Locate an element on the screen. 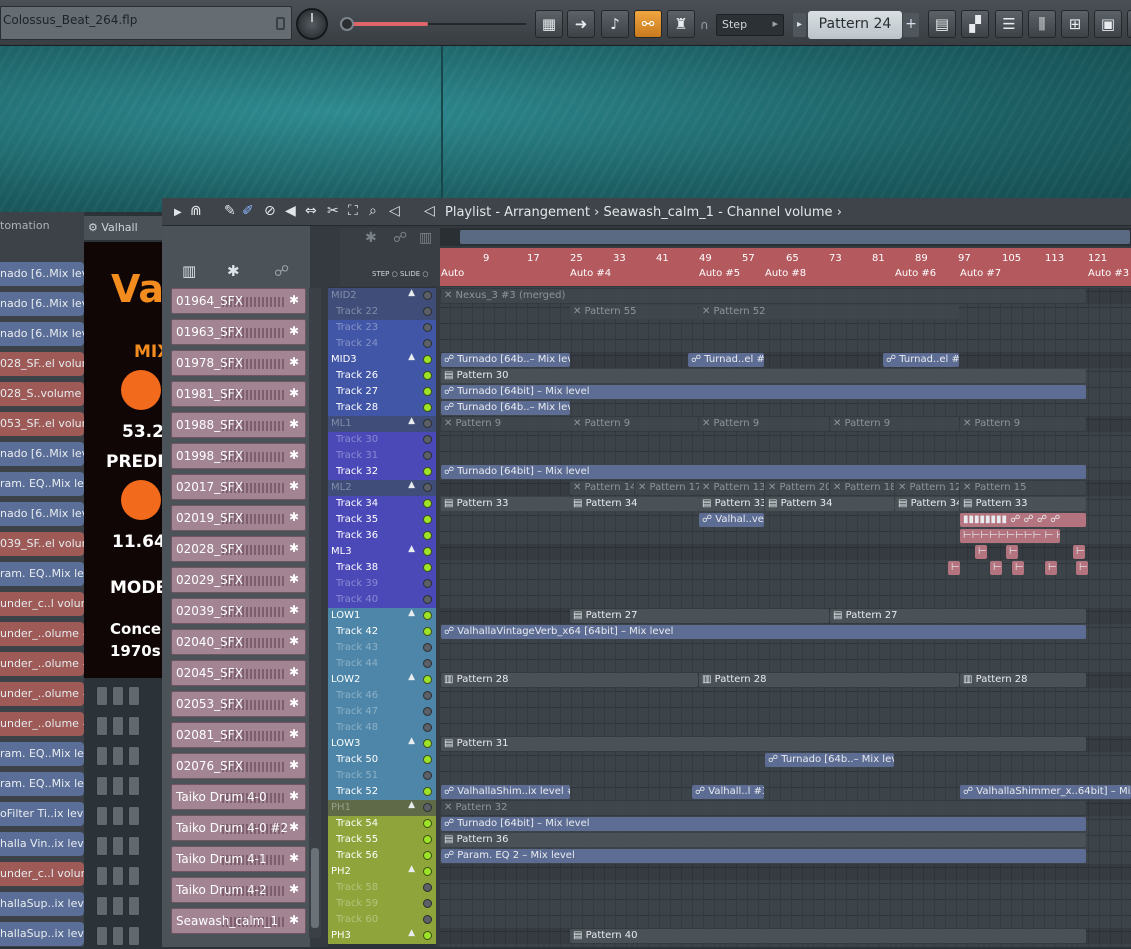 The width and height of the screenshot is (1131, 949). channel-rack-icon: ☰ is located at coordinates (1009, 24).